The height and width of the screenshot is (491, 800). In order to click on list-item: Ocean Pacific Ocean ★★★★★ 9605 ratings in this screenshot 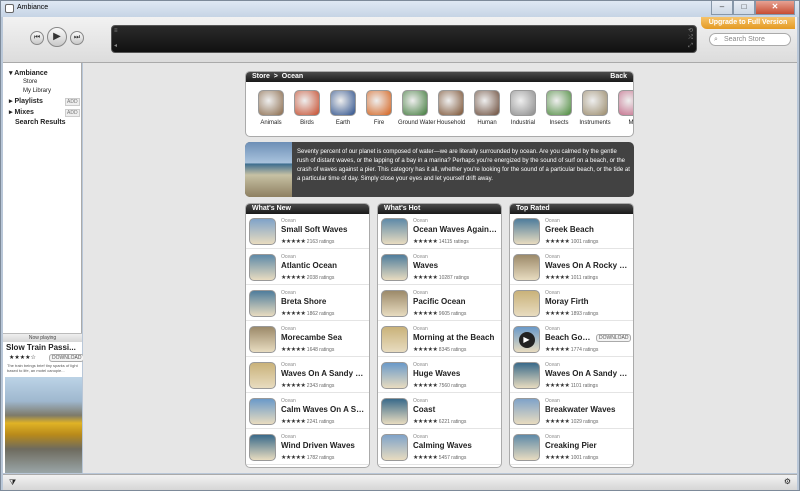, I will do `click(439, 303)`.